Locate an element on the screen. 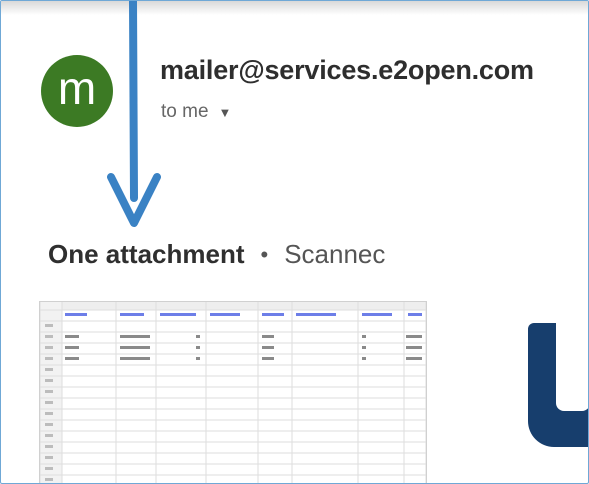 The width and height of the screenshot is (589, 484). toolbar-shadow is located at coordinates (294, 8).